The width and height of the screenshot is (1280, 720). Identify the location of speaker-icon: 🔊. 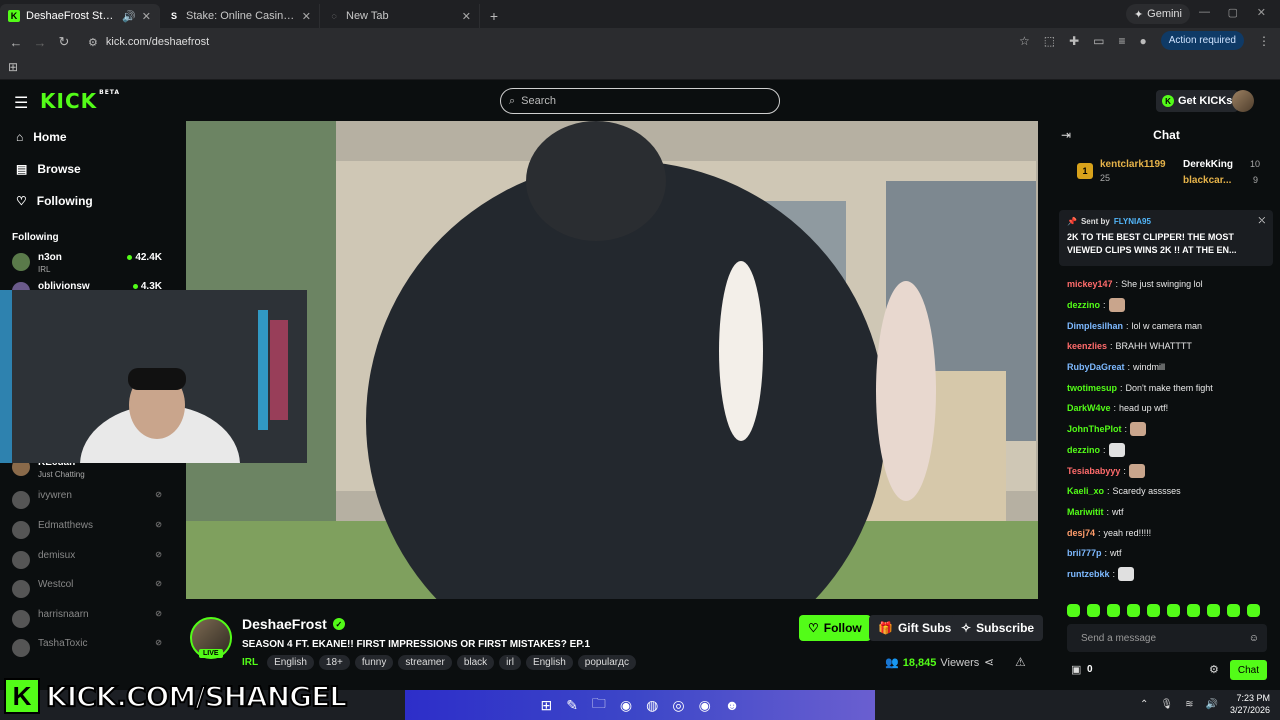
(129, 16).